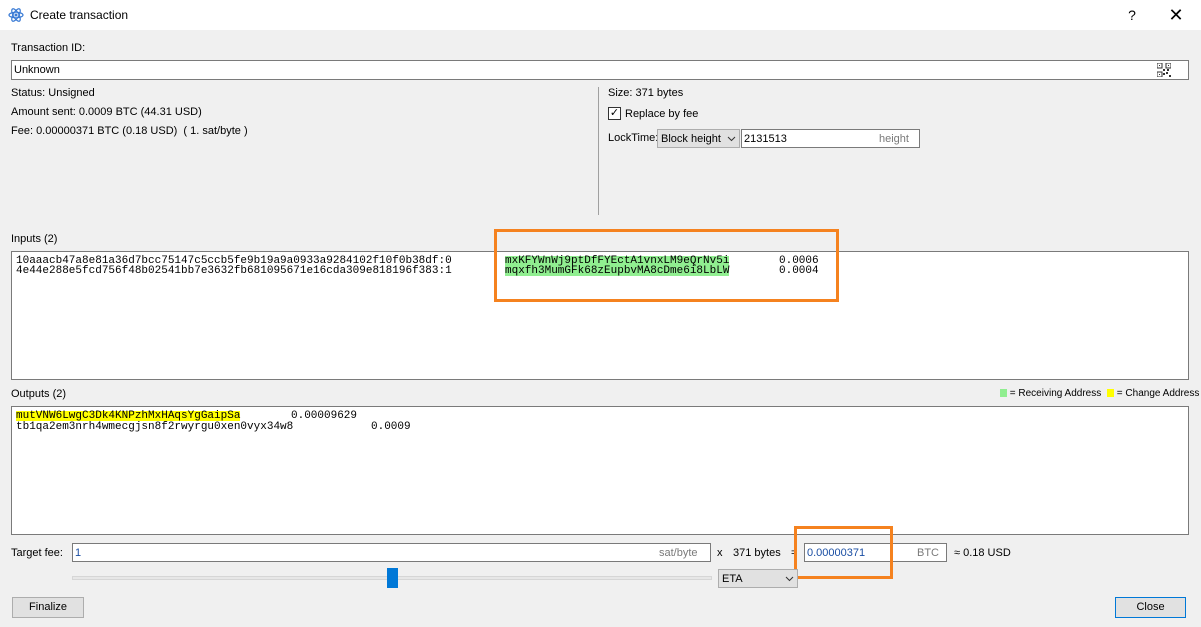 This screenshot has height=627, width=1201. Describe the element at coordinates (53, 93) in the screenshot. I see `status-text: Status: Unsigned` at that location.